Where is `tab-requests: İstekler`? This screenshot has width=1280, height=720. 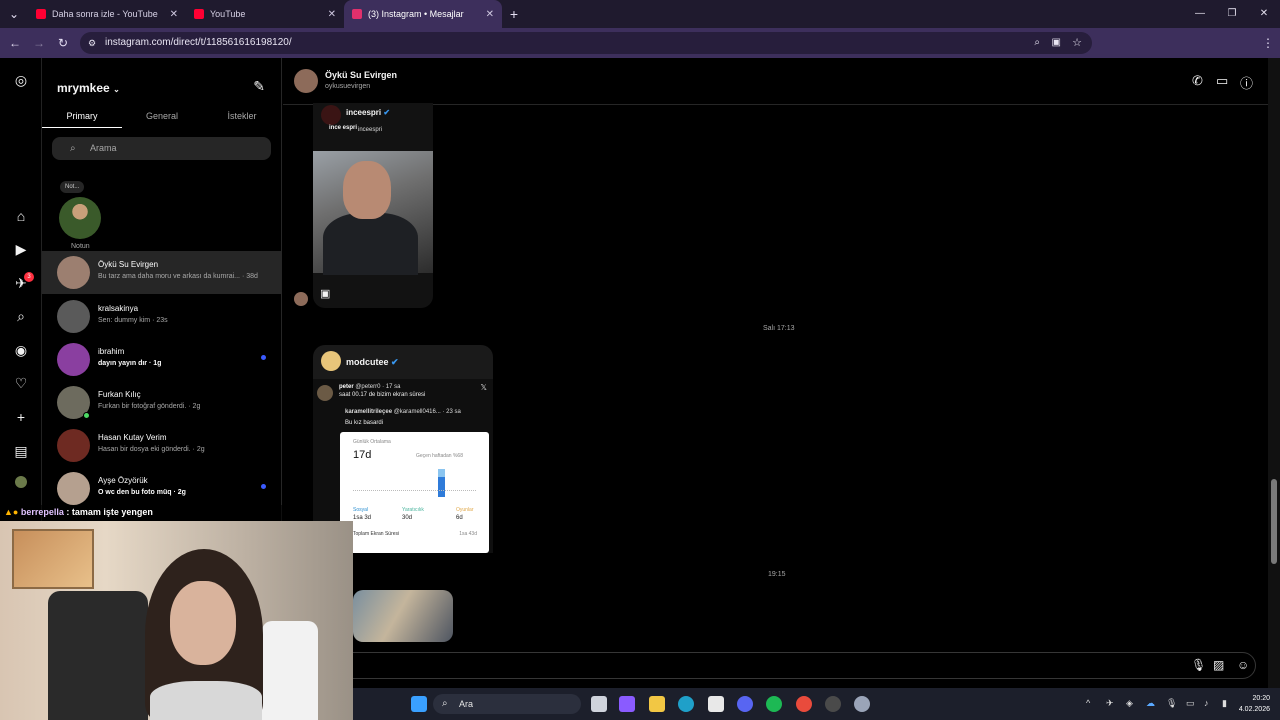
tab-requests: İstekler is located at coordinates (242, 116).